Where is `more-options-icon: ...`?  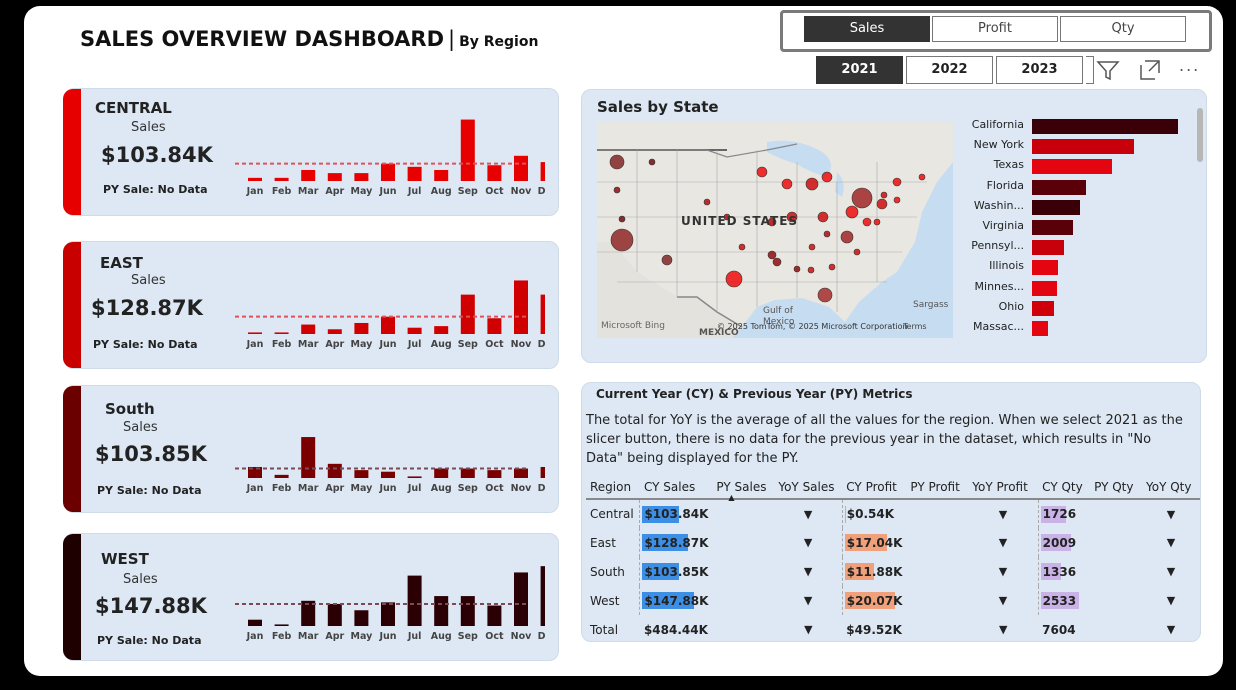 more-options-icon: ... is located at coordinates (1189, 65).